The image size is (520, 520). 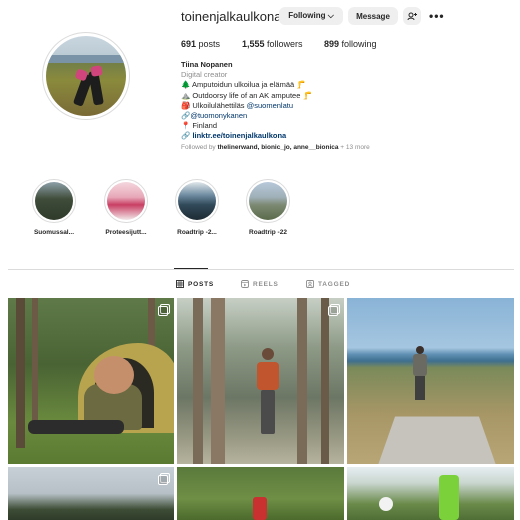 I want to click on profile-avatar, so click(x=86, y=76).